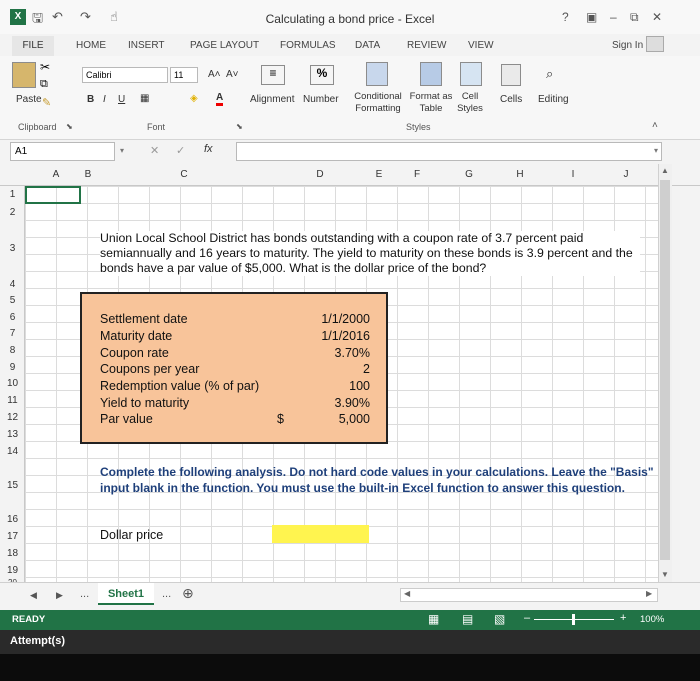  I want to click on row-header: 1, so click(12, 194).